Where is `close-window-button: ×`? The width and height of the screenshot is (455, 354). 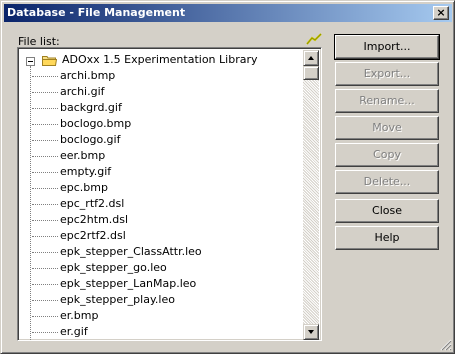 close-window-button: × is located at coordinates (441, 13).